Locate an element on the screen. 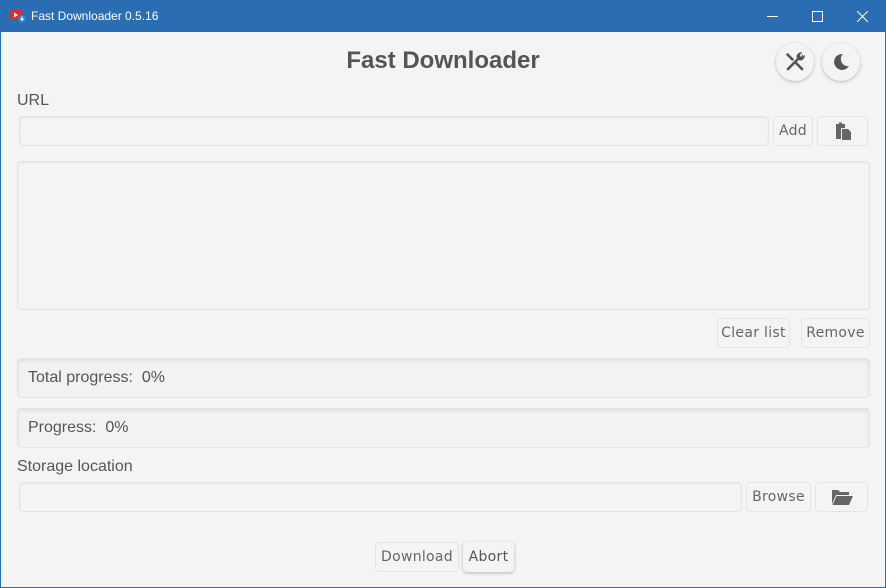 The width and height of the screenshot is (886, 588). close-icon is located at coordinates (862, 16).